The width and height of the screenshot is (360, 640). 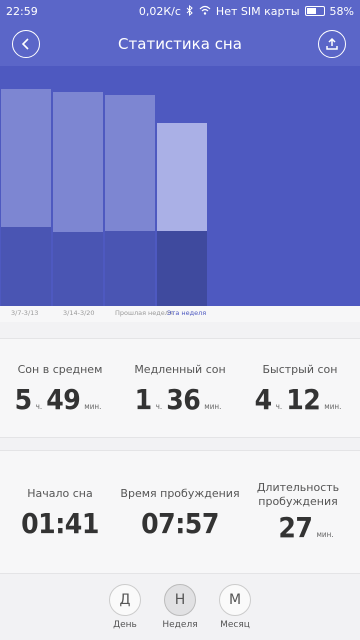 I want to click on month-letter: М, so click(x=235, y=600).